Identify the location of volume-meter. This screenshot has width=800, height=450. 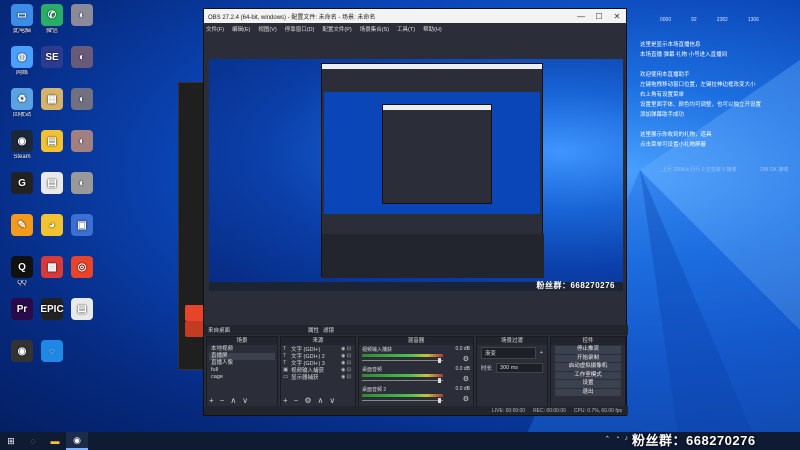
(402, 375).